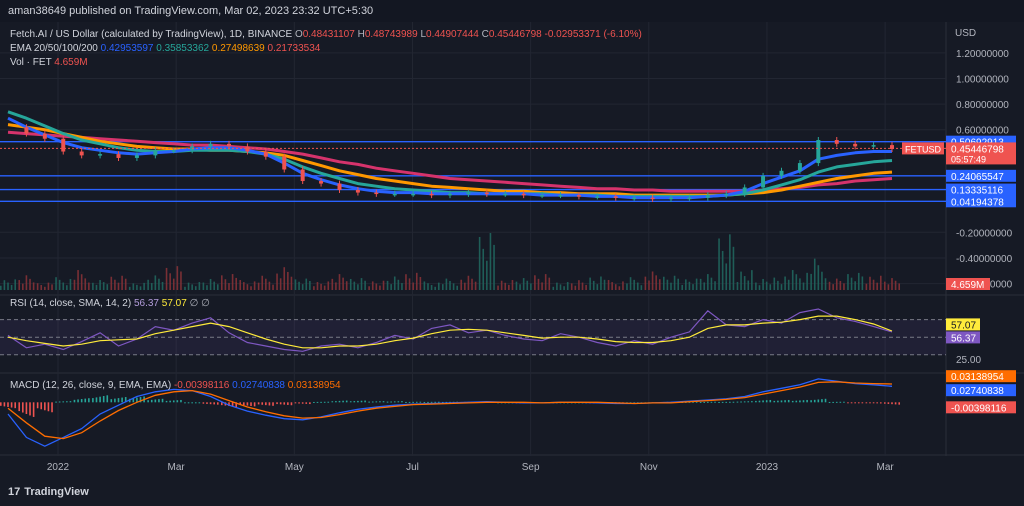 The image size is (1024, 506). I want to click on rsi-badge-label: 56.37, so click(963, 338).